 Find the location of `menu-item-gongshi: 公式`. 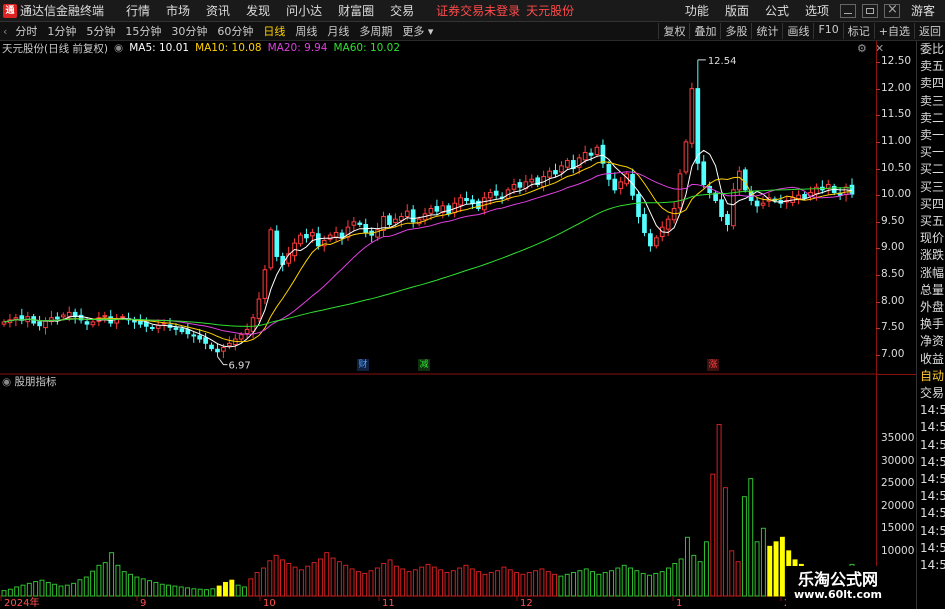

menu-item-gongshi: 公式 is located at coordinates (777, 10).